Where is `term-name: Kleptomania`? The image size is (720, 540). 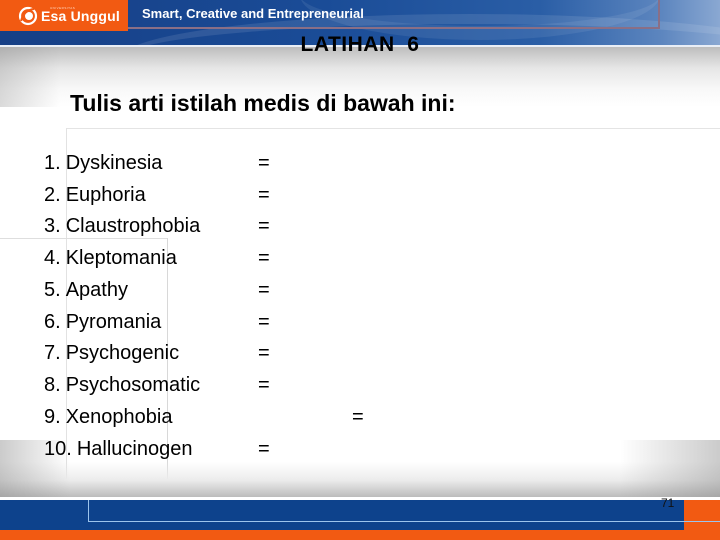
term-name: Kleptomania is located at coordinates (121, 258).